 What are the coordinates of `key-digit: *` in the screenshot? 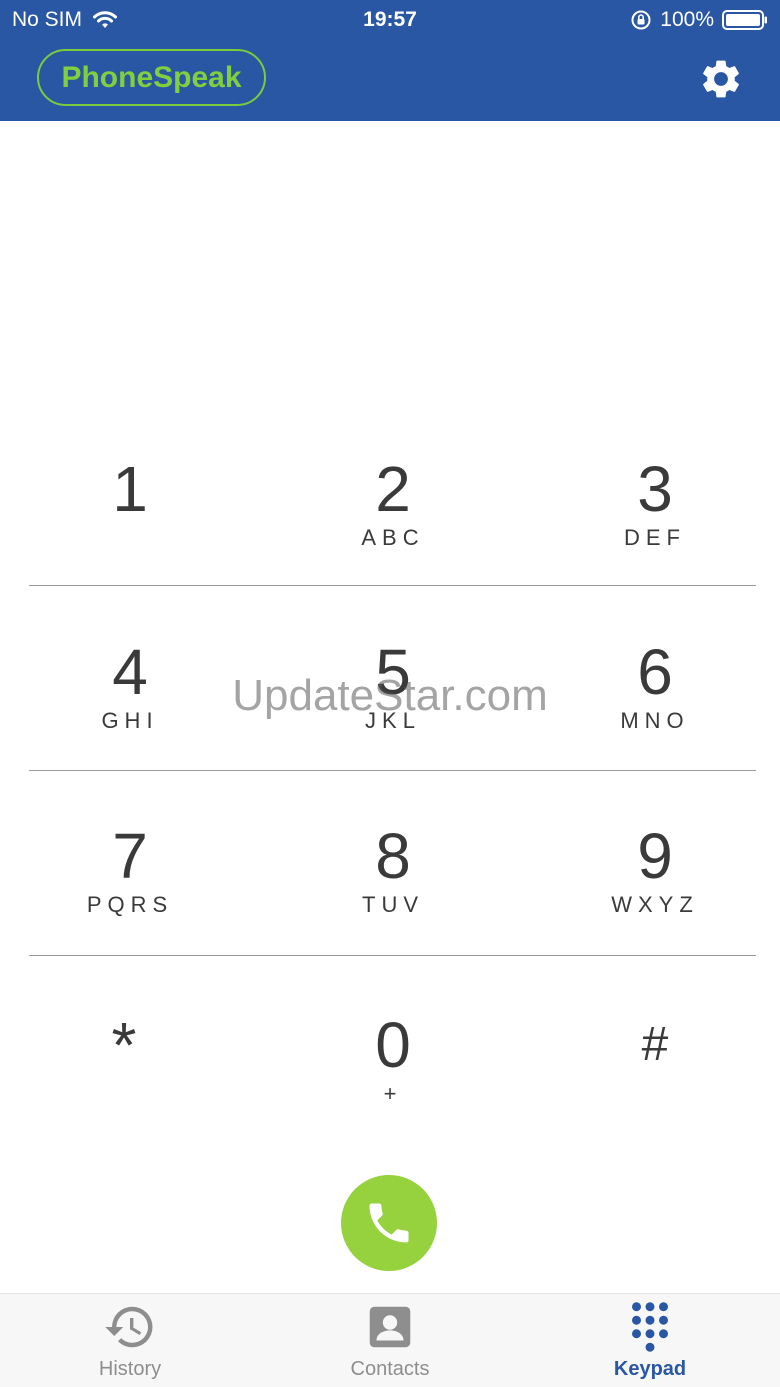 It's located at (124, 1045).